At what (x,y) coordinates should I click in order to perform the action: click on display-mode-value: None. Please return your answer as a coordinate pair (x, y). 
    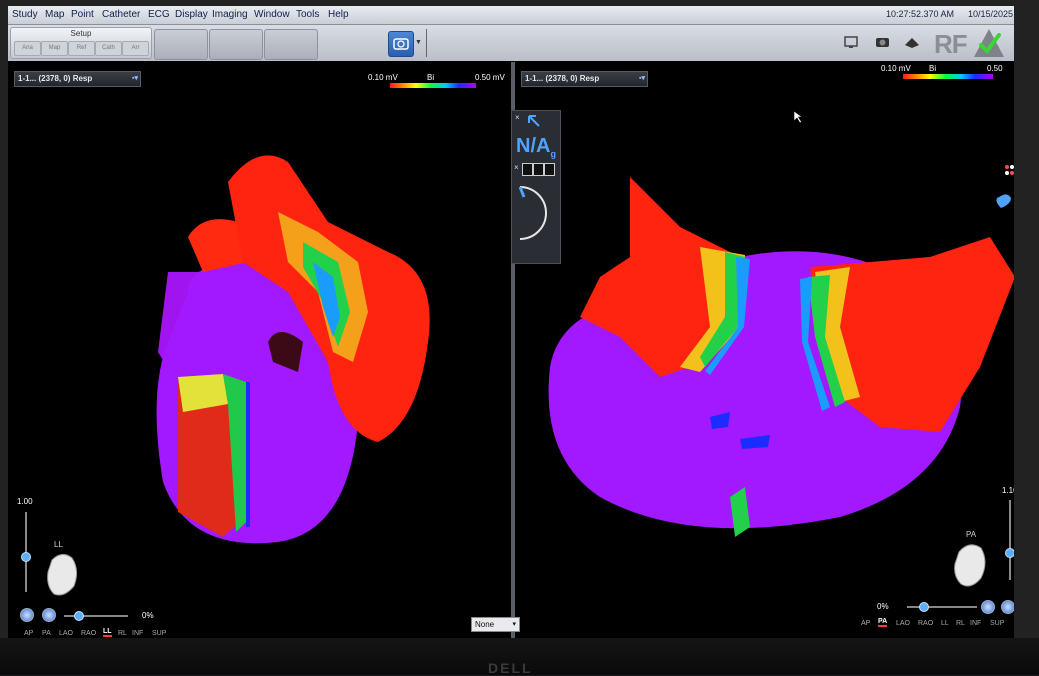
    Looking at the image, I should click on (485, 624).